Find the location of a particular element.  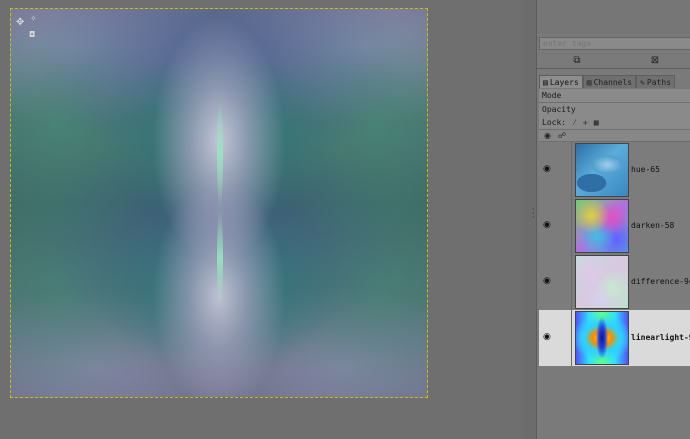

layer-name: darken-58 is located at coordinates (652, 225).